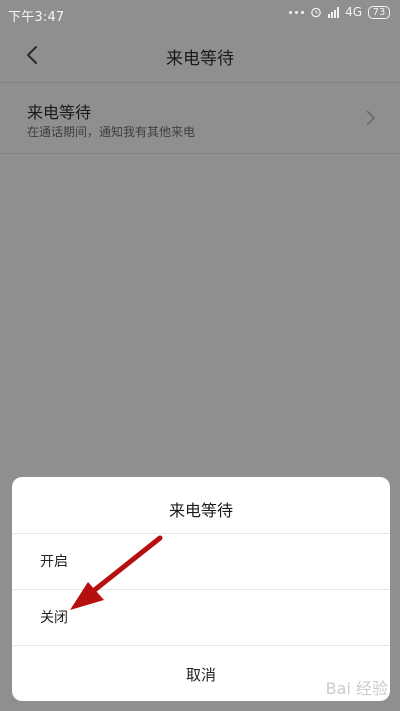  Describe the element at coordinates (200, 118) in the screenshot. I see `setting-row-call-waiting: 来电等待 在通话期间，通知我有其他来电` at that location.